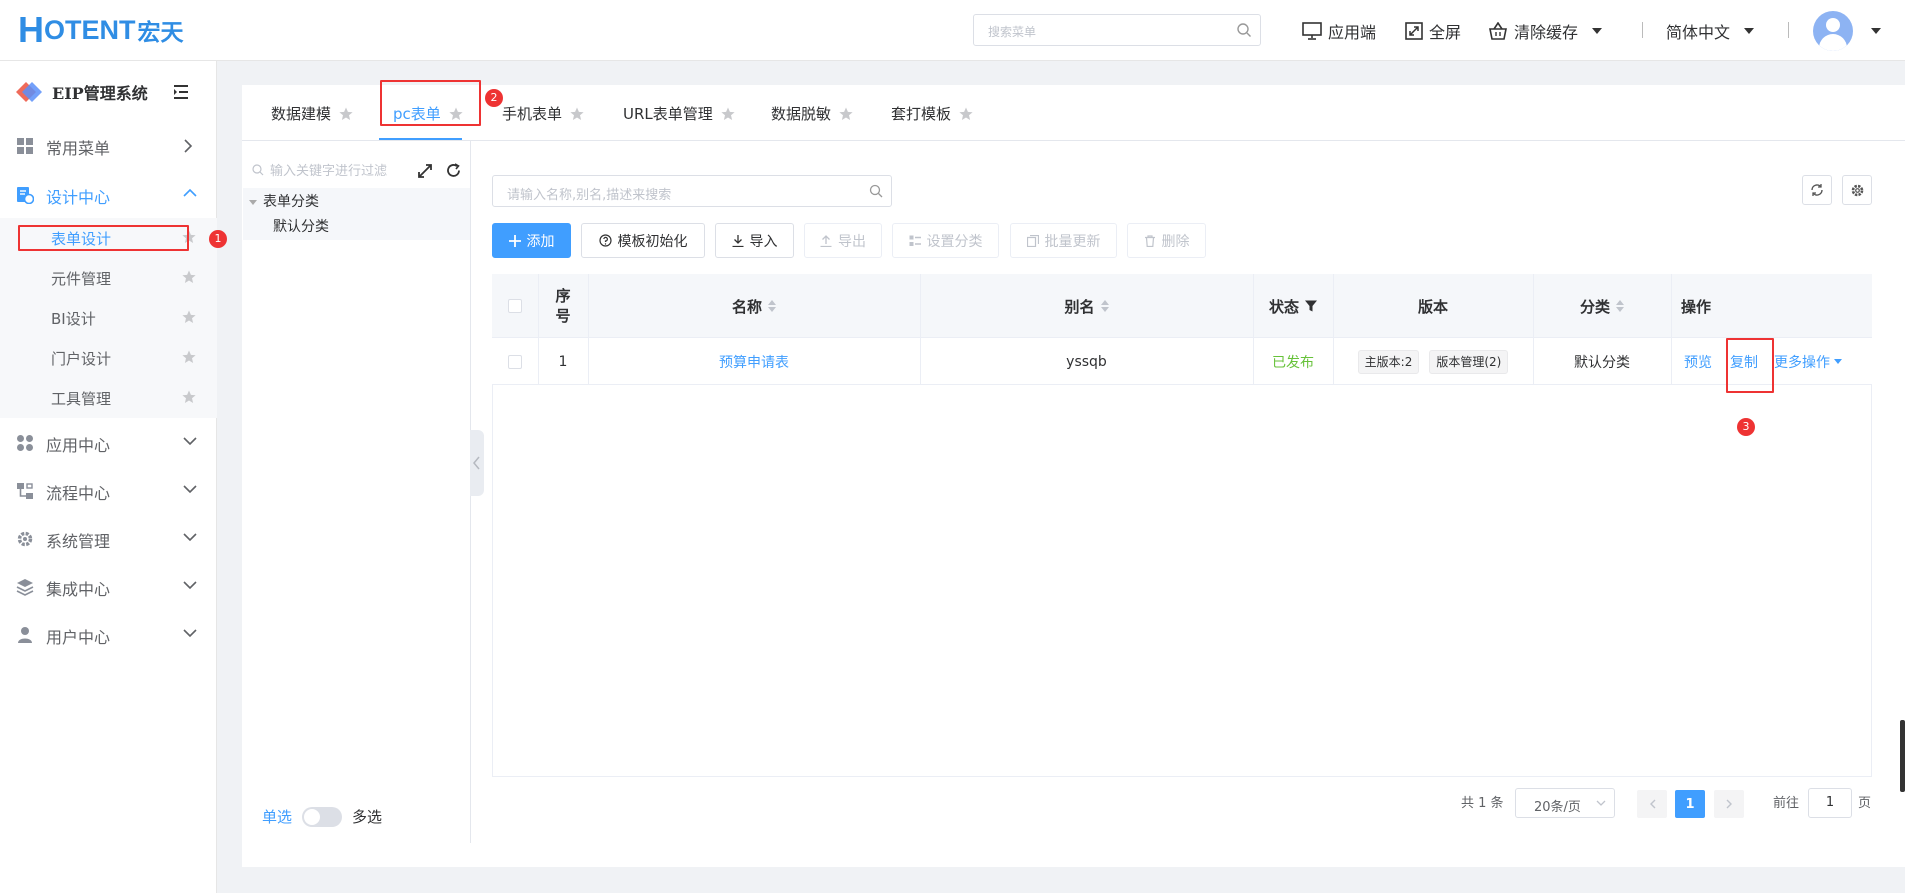 The height and width of the screenshot is (893, 1905). I want to click on export-button: 导出, so click(843, 240).